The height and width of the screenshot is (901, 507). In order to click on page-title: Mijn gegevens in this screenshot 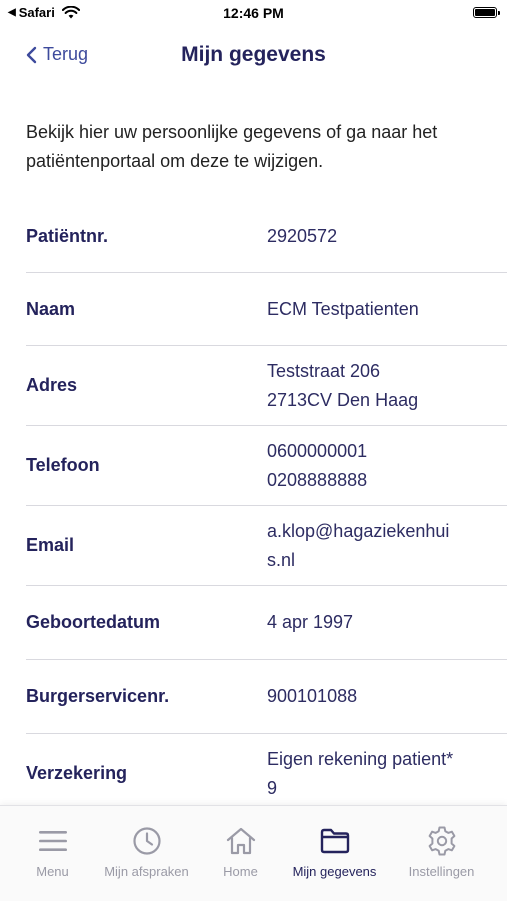, I will do `click(253, 54)`.